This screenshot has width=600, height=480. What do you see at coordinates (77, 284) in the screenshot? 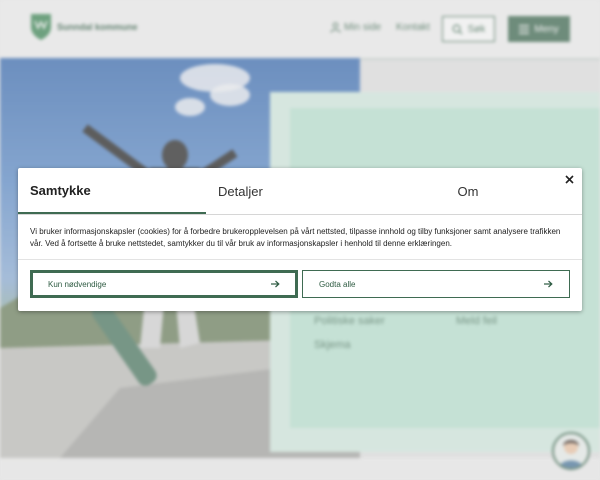
I see `necessary-only-label: Kun nødvendige` at bounding box center [77, 284].